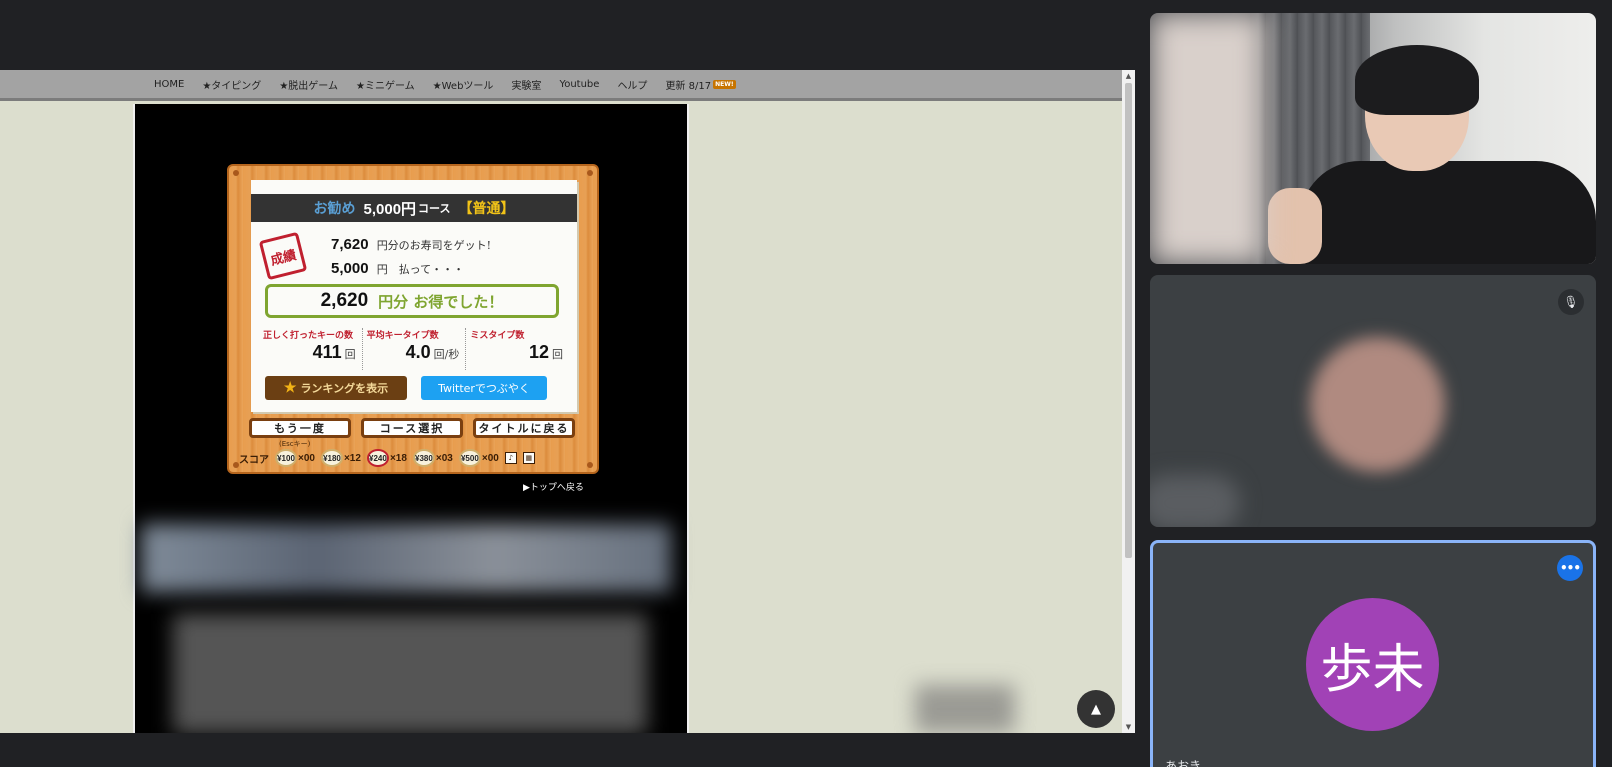 Image resolution: width=1612 pixels, height=767 pixels. I want to click on nav-escape-game: ★脱出ゲーム, so click(308, 84).